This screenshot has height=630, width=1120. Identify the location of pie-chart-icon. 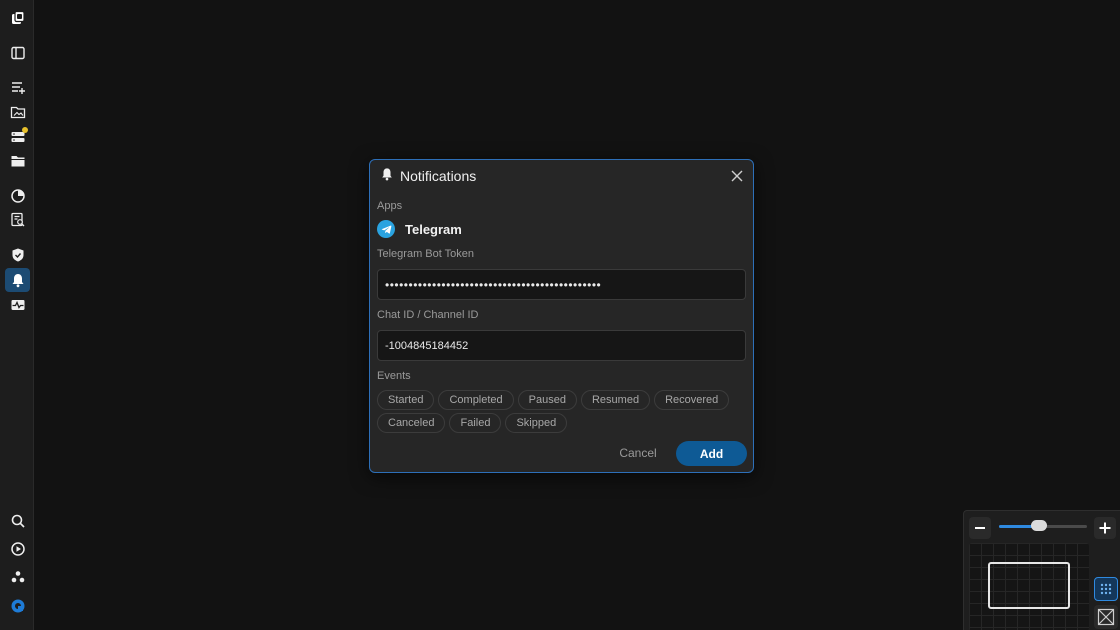
(17, 196).